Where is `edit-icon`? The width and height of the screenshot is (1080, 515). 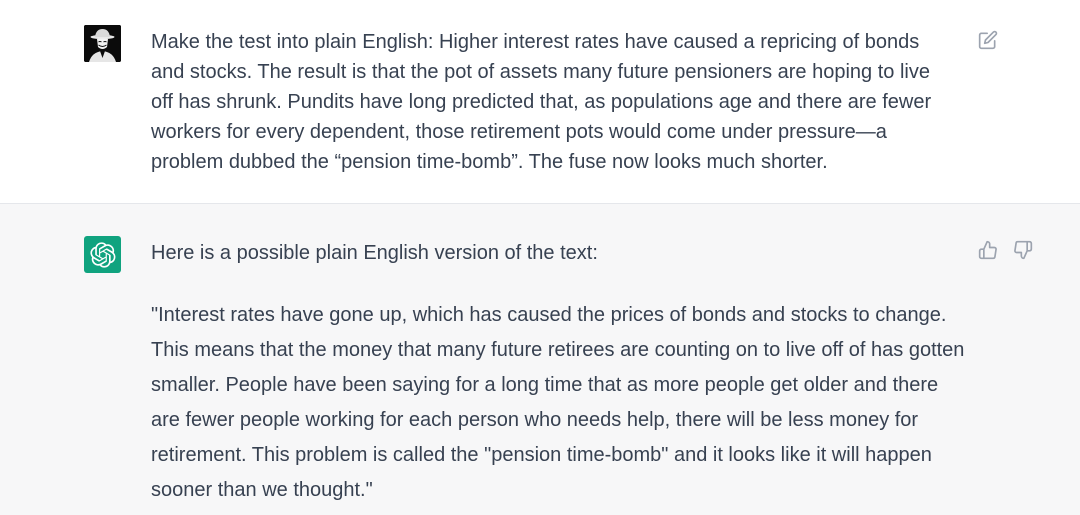 edit-icon is located at coordinates (988, 40).